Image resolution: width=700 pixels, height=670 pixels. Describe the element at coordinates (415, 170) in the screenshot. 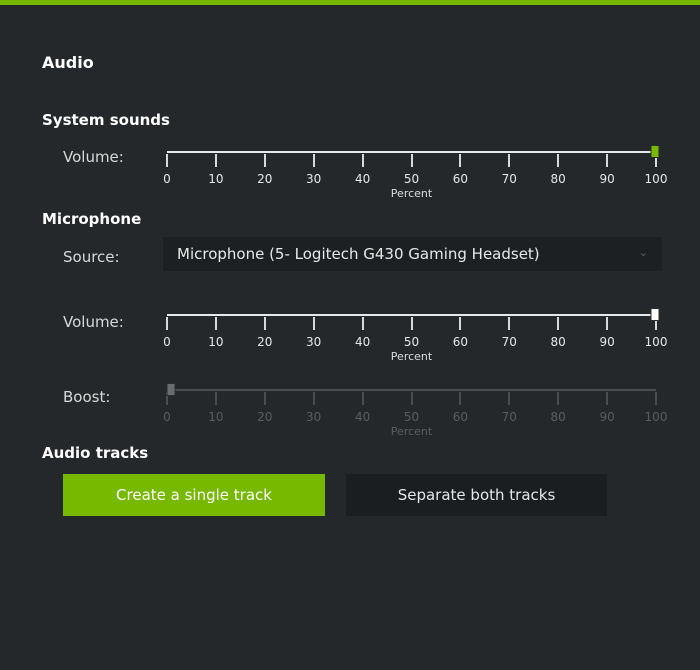

I see `system-volume-ticks: 0 10 20 30 40 50 60 70 80 90 100` at that location.